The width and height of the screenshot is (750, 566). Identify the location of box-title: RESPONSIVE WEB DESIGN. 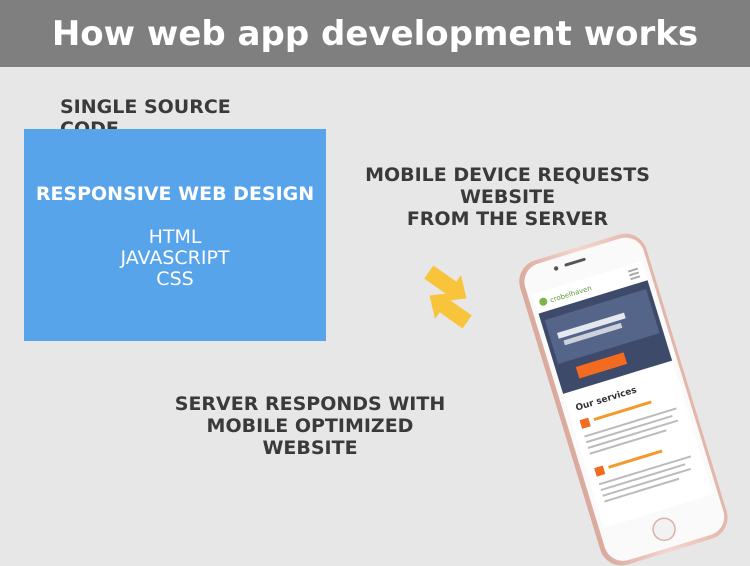
(175, 194).